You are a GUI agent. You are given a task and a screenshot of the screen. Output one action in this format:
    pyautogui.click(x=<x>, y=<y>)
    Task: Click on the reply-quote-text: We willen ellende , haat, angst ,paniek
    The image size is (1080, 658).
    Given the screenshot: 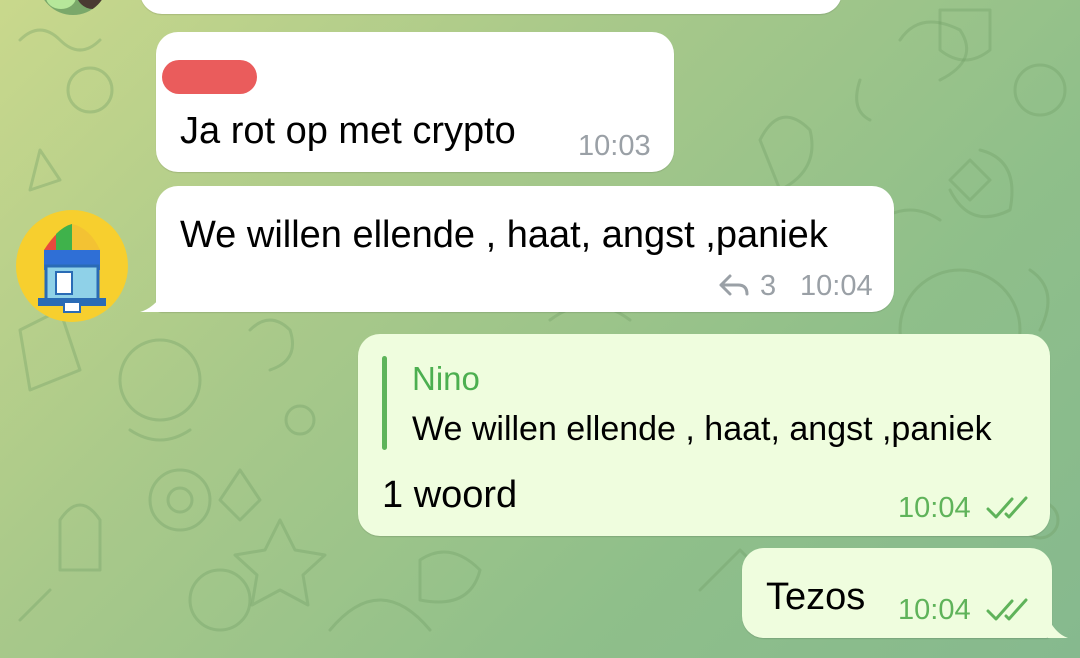 What is the action you would take?
    pyautogui.click(x=702, y=429)
    